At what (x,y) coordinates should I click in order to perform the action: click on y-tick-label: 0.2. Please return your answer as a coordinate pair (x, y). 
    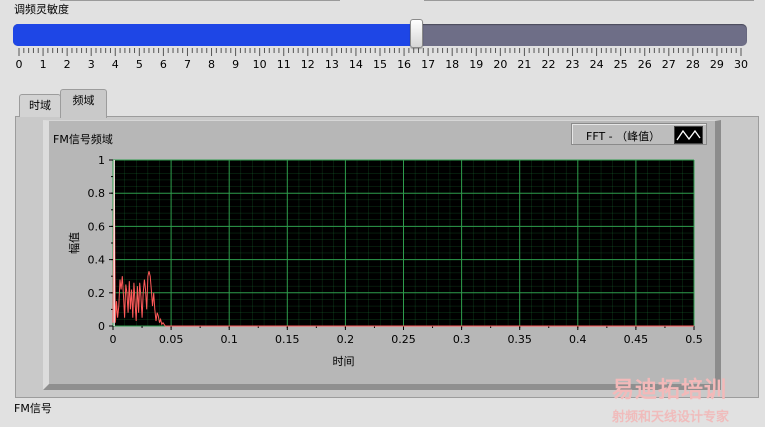
    Looking at the image, I should click on (97, 293).